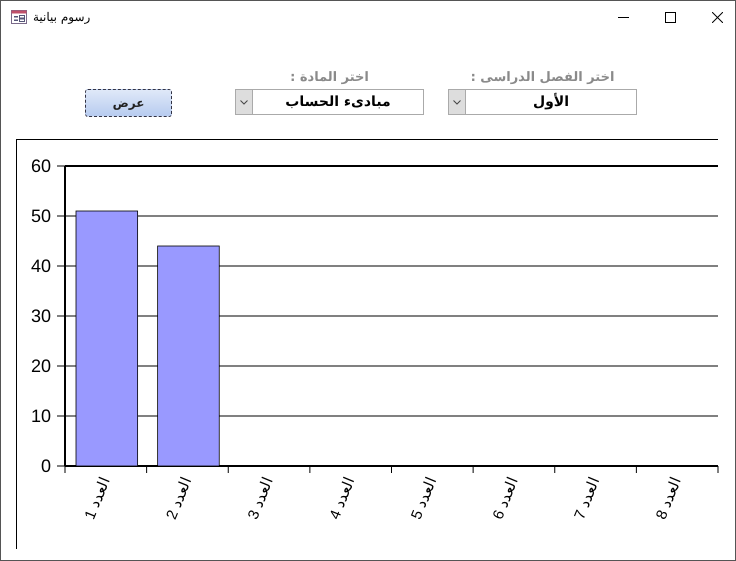  I want to click on x-tick-label: العدد 8, so click(668, 498).